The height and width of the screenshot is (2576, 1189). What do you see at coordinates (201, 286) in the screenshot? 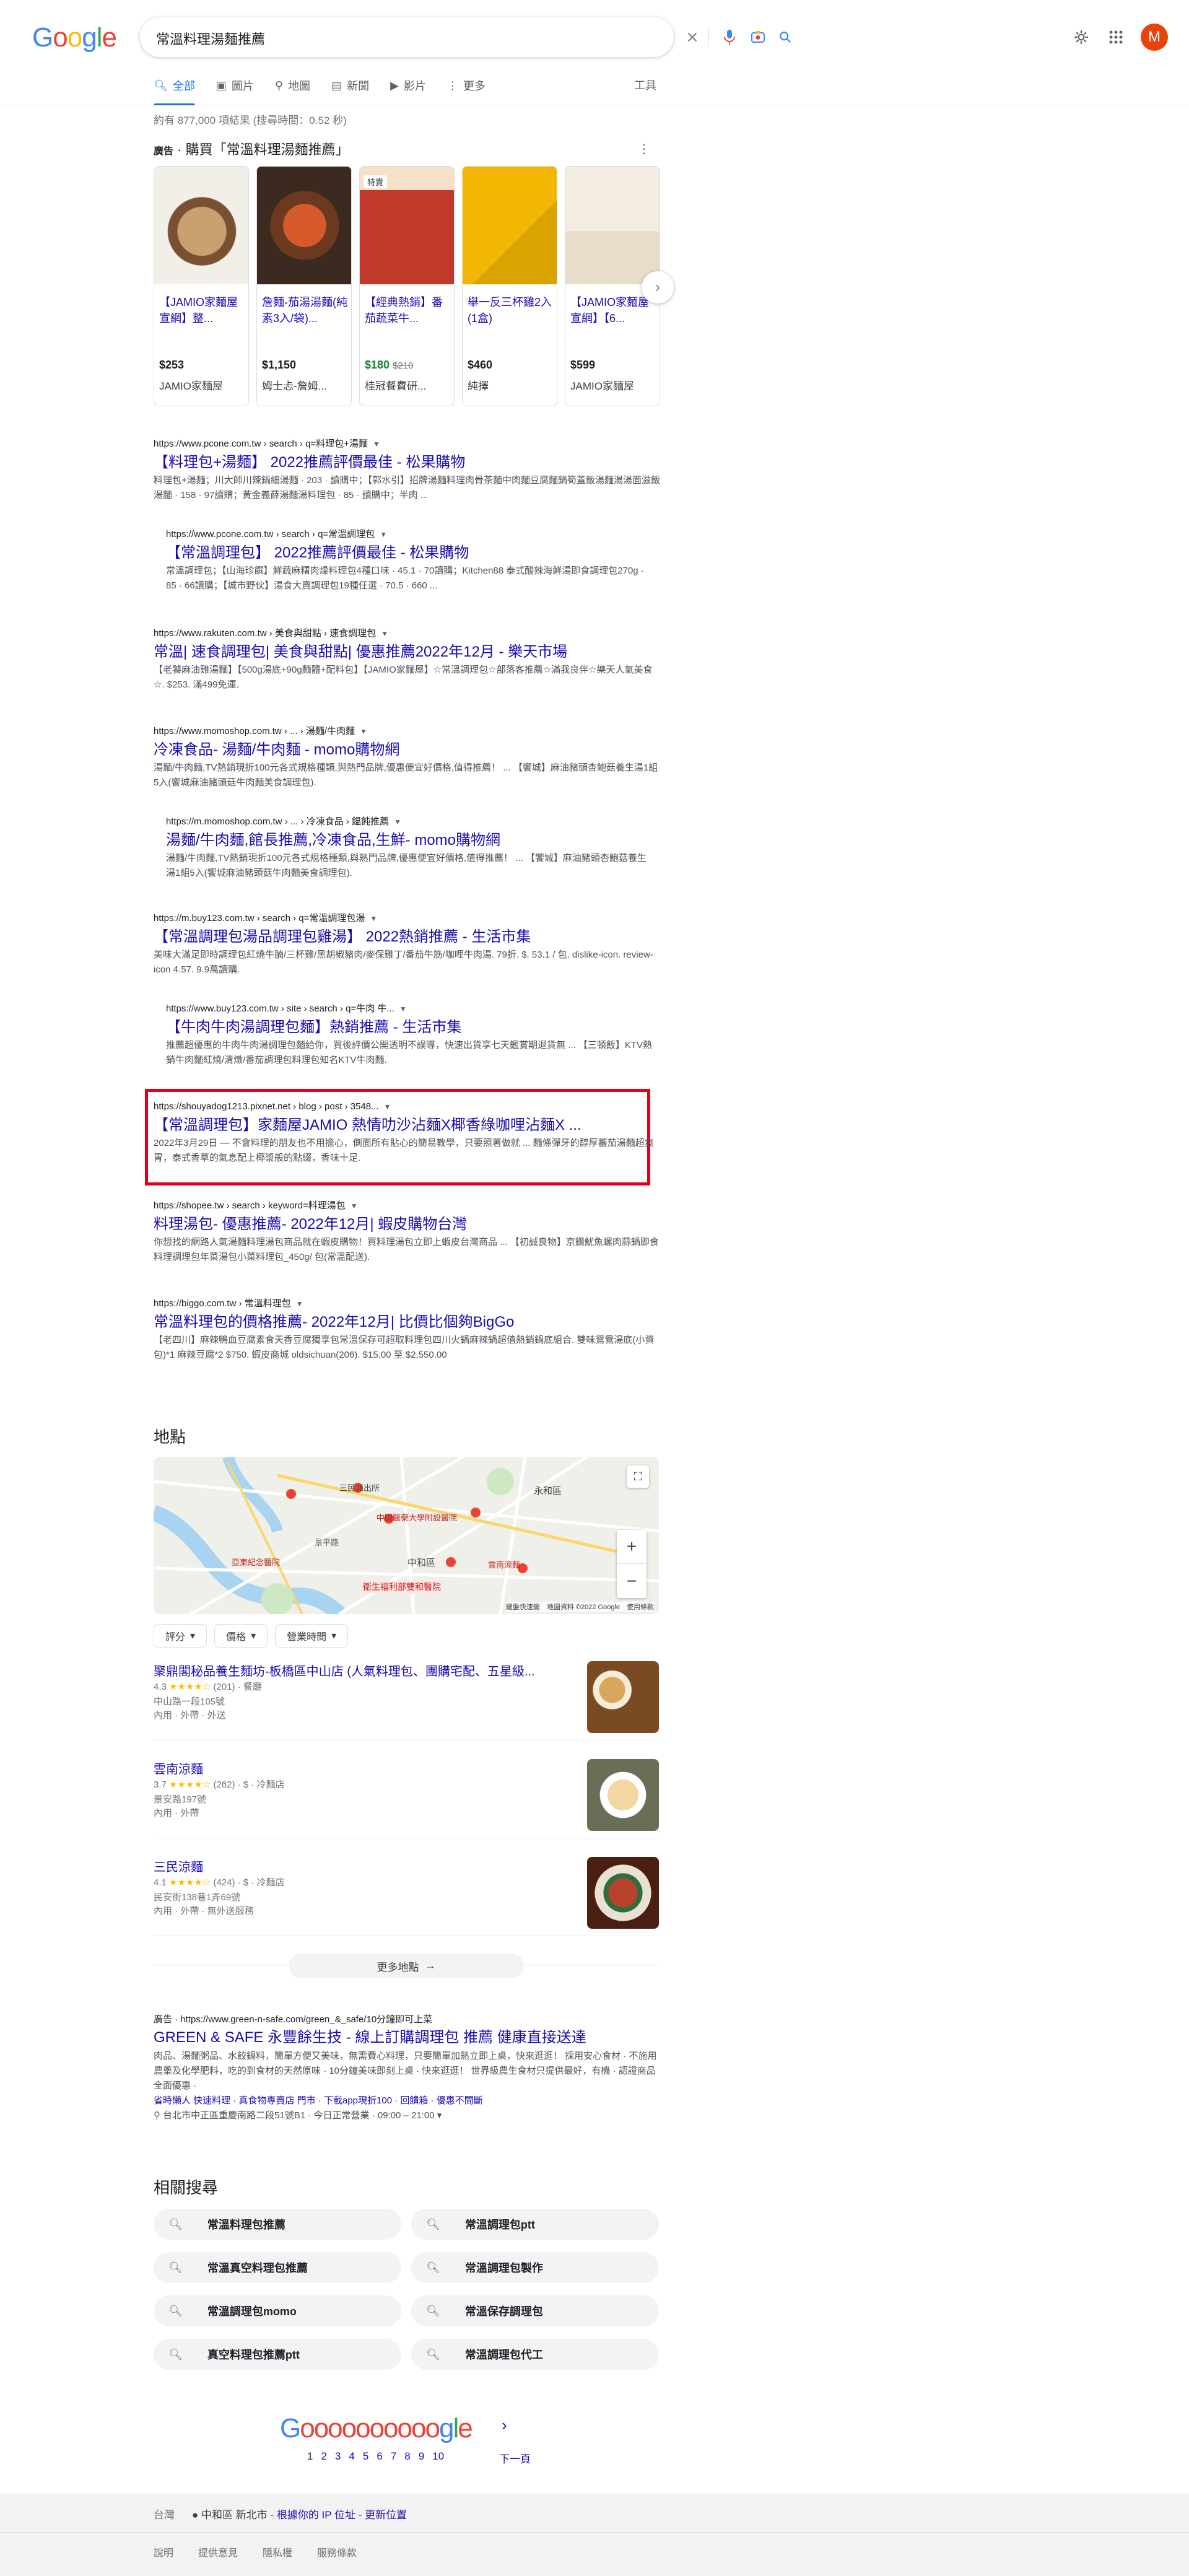
I see `product-card: 【JAMIO家麵屋宣網】整... $253 JAMIO家麵屋` at bounding box center [201, 286].